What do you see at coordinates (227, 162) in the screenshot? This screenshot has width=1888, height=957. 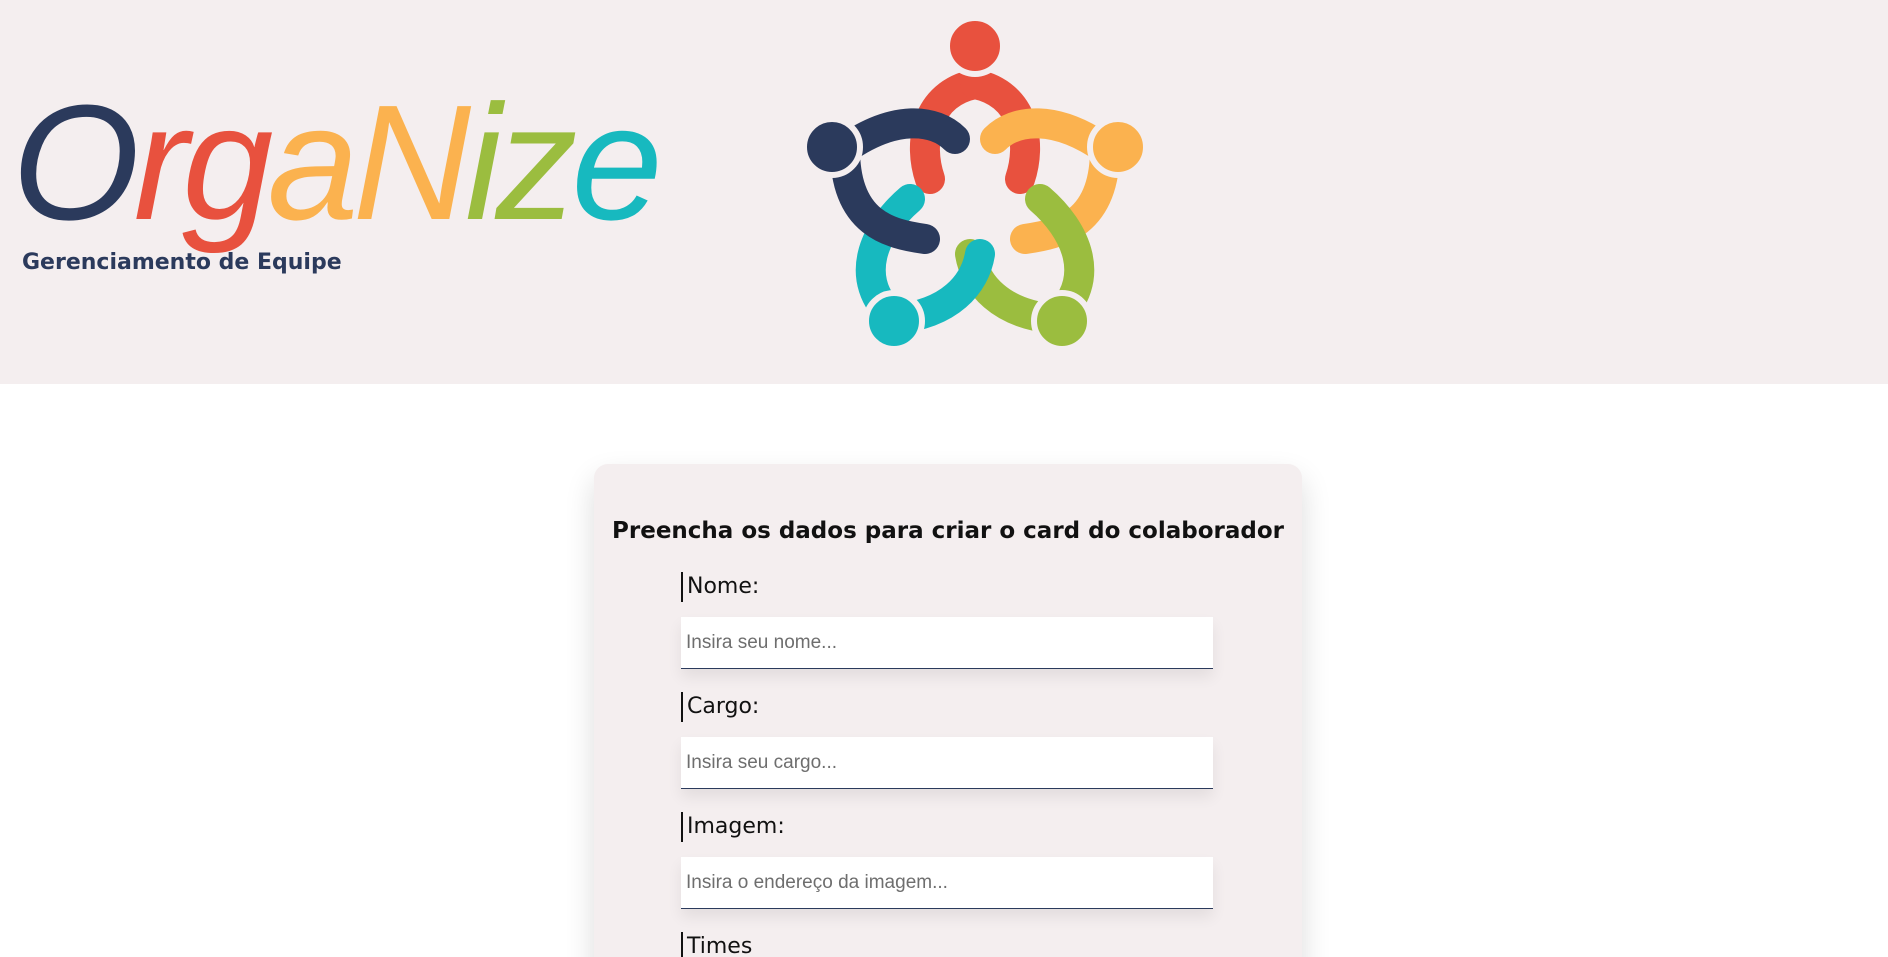 I see `logo-letter: g` at bounding box center [227, 162].